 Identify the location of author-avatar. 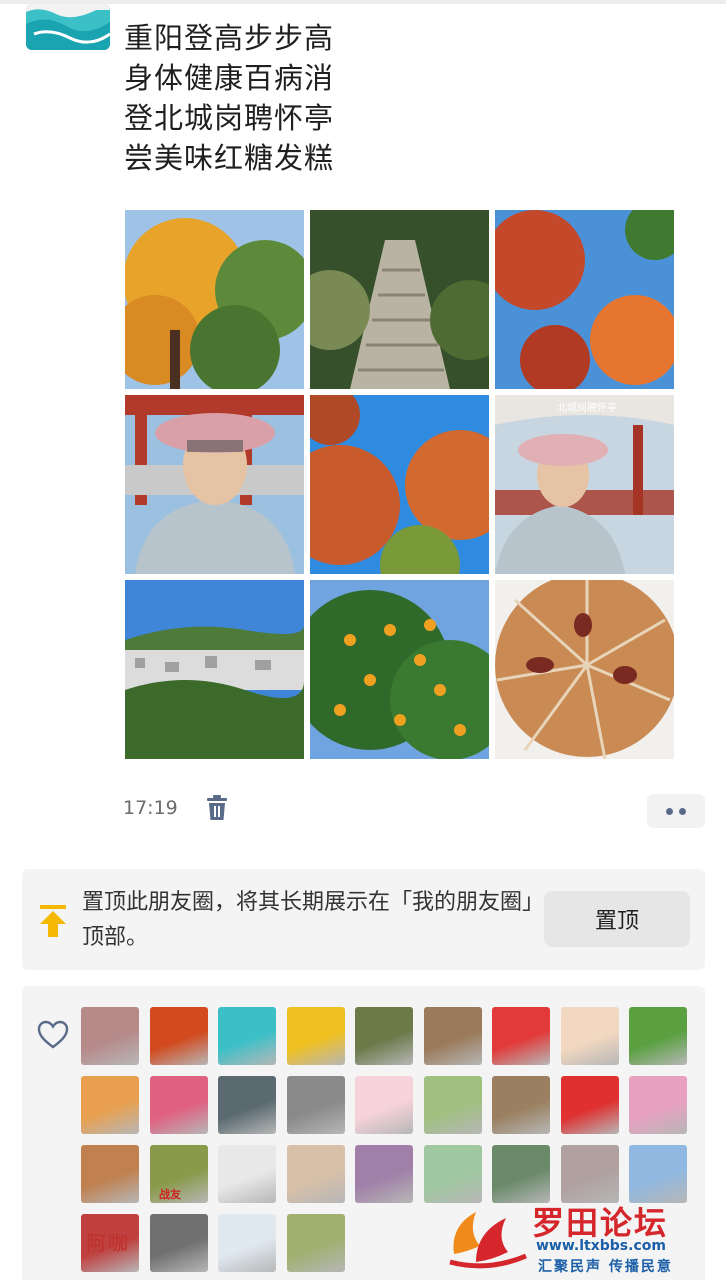
(68, 27).